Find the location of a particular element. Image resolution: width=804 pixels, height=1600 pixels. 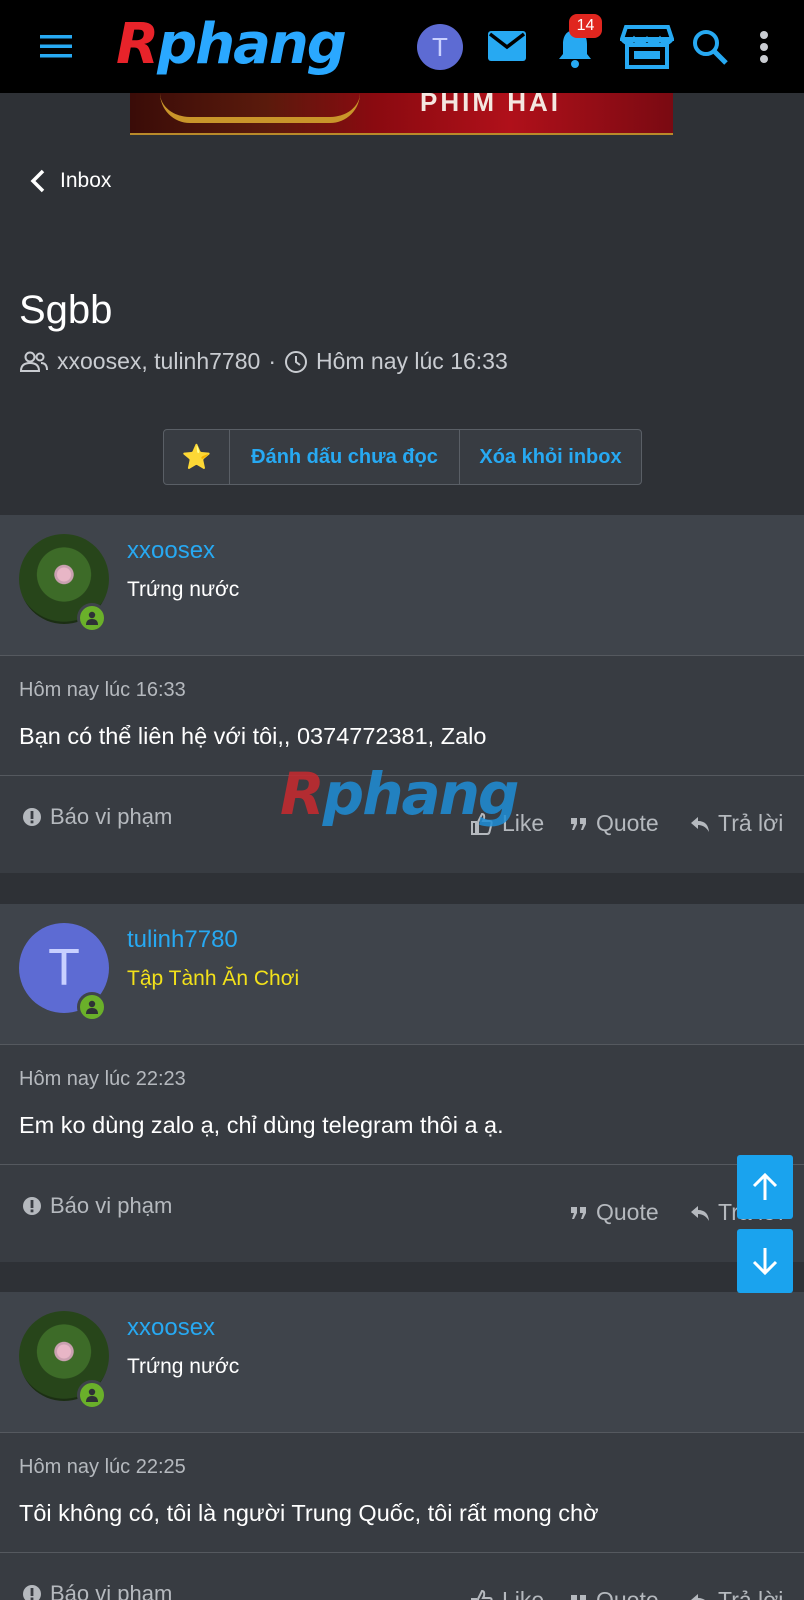

mail-icon is located at coordinates (507, 46).